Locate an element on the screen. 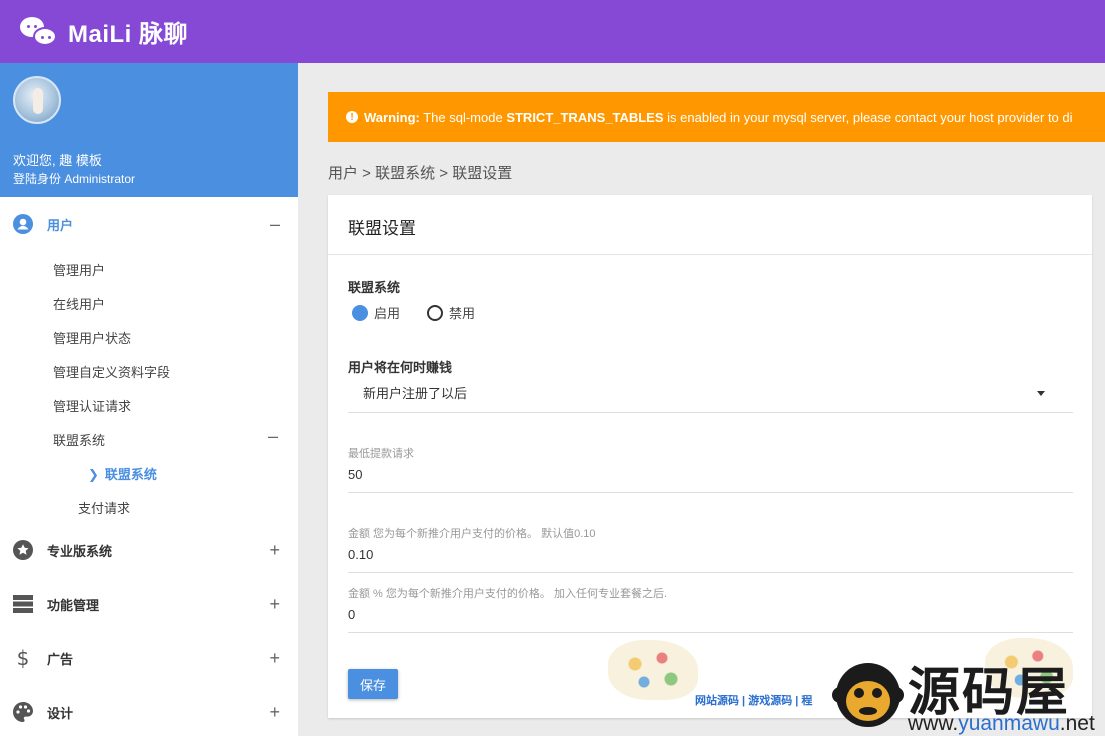 The image size is (1105, 736). sidebar-item-affiliate-current: ❯ 联盟系统 is located at coordinates (122, 473).